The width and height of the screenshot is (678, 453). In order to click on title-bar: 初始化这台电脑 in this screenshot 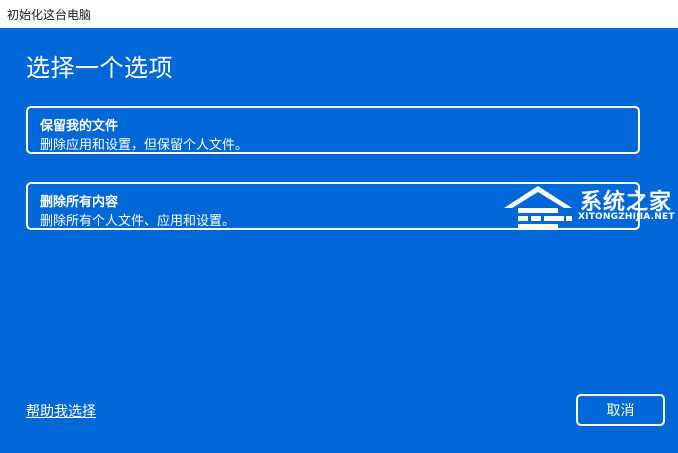, I will do `click(339, 14)`.